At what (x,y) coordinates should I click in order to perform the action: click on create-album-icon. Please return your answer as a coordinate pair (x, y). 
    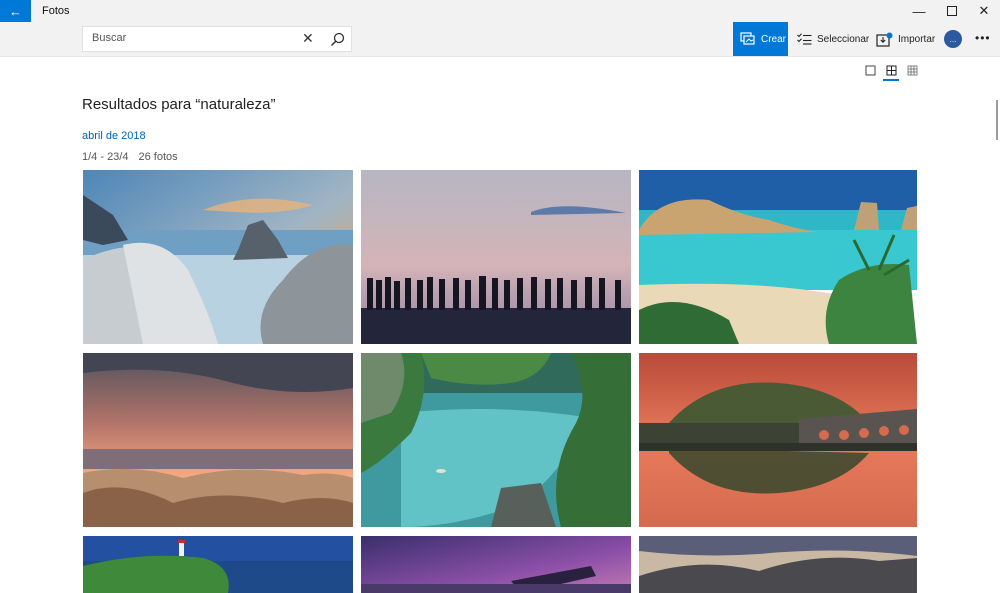
    Looking at the image, I should click on (747, 38).